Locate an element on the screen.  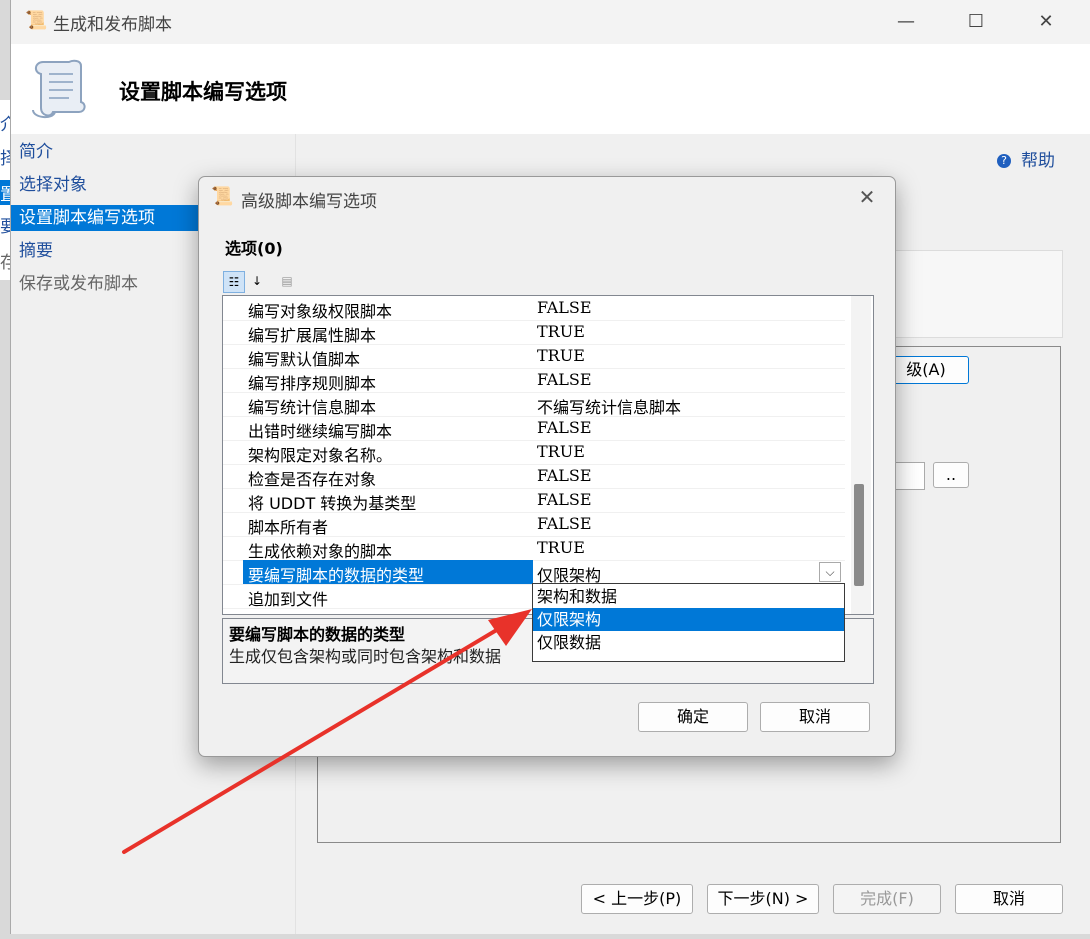
options-label: 选项(0) is located at coordinates (254, 248).